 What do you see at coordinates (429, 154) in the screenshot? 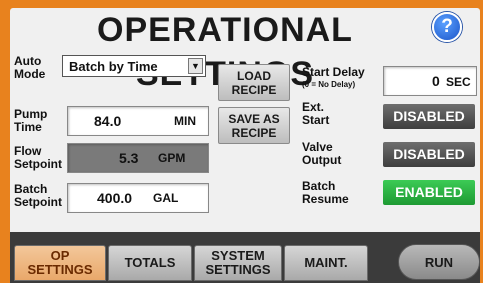
I see `valve-output-toggle: DISABLED` at bounding box center [429, 154].